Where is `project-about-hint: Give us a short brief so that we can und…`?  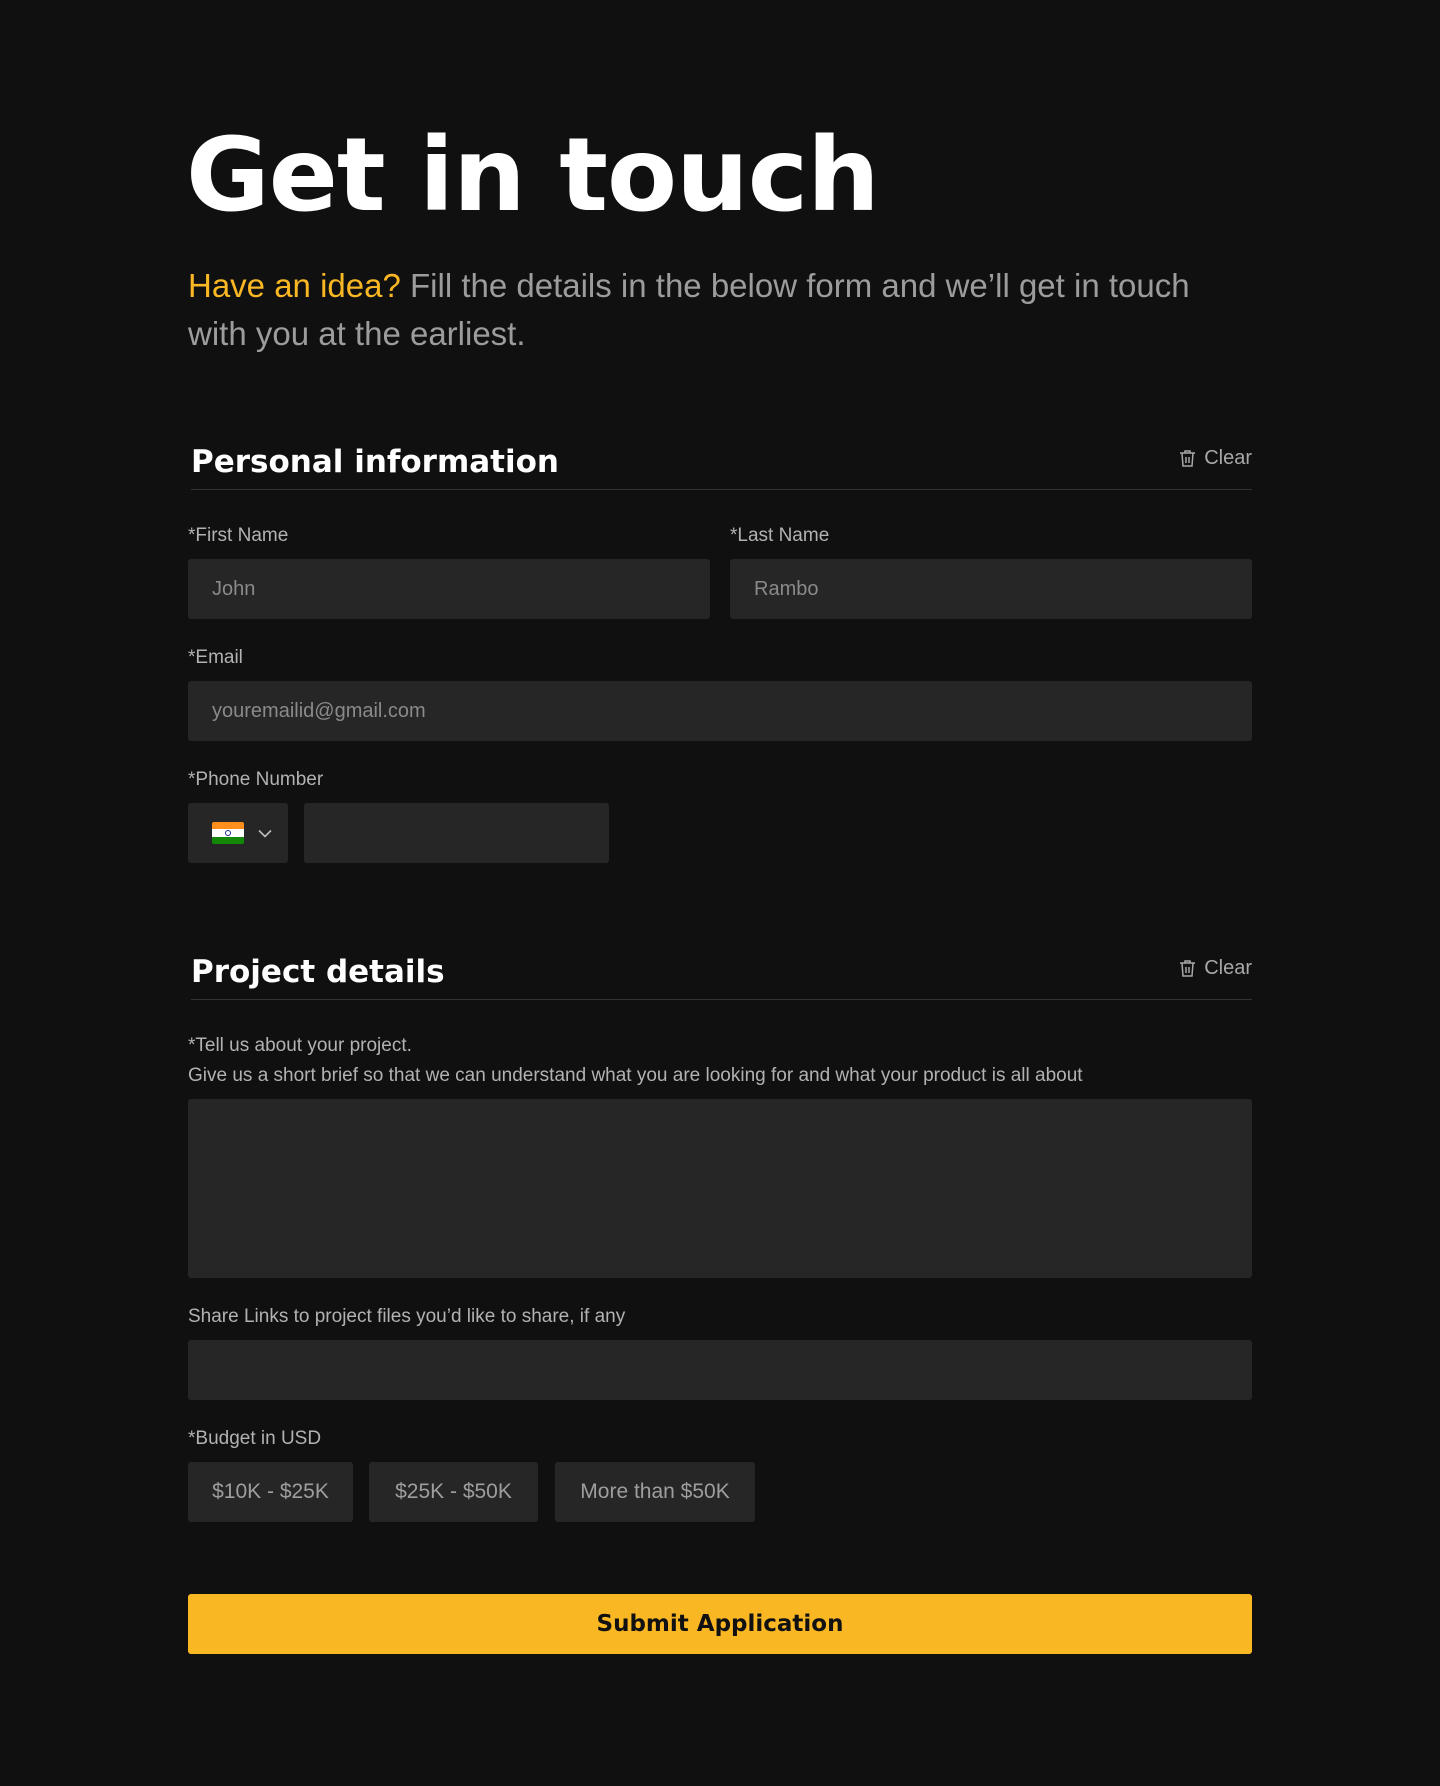 project-about-hint: Give us a short brief so that we can und… is located at coordinates (635, 1075).